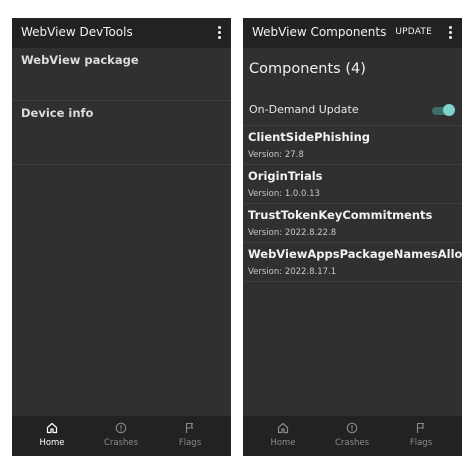 This screenshot has width=474, height=474. Describe the element at coordinates (292, 272) in the screenshot. I see `component-version: Version: 2022.8.17.1` at that location.